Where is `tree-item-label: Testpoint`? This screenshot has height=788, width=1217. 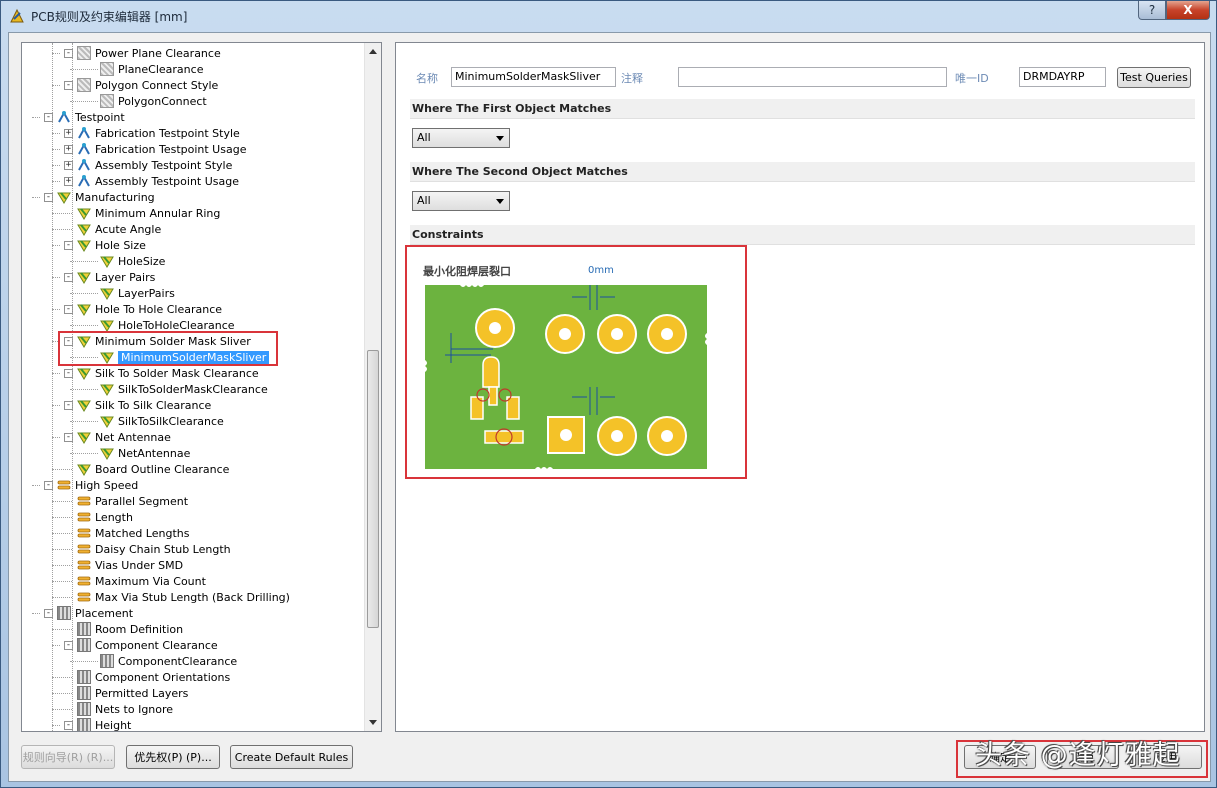 tree-item-label: Testpoint is located at coordinates (100, 117).